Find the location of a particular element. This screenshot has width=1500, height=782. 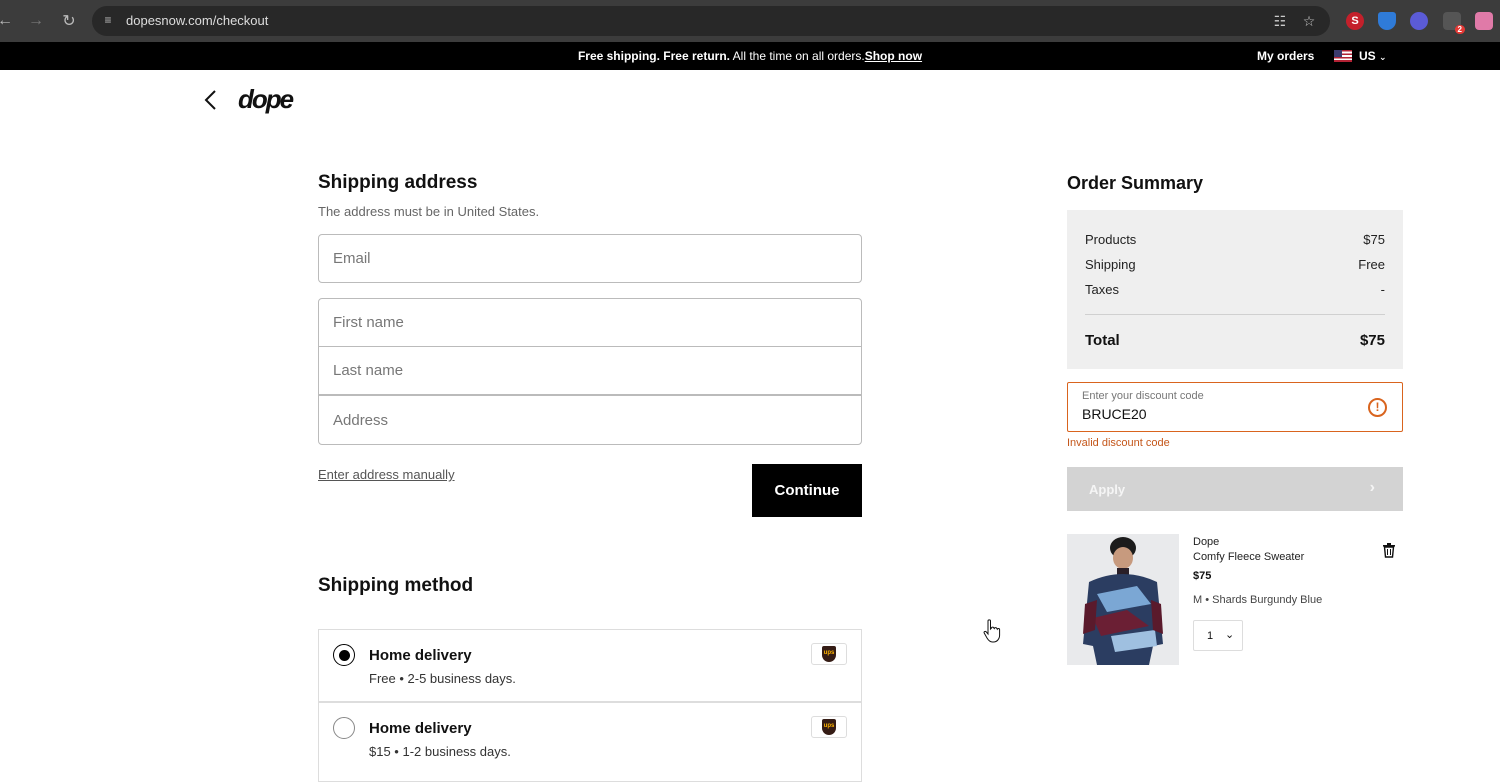

extension-s-icon: S is located at coordinates (1355, 21).